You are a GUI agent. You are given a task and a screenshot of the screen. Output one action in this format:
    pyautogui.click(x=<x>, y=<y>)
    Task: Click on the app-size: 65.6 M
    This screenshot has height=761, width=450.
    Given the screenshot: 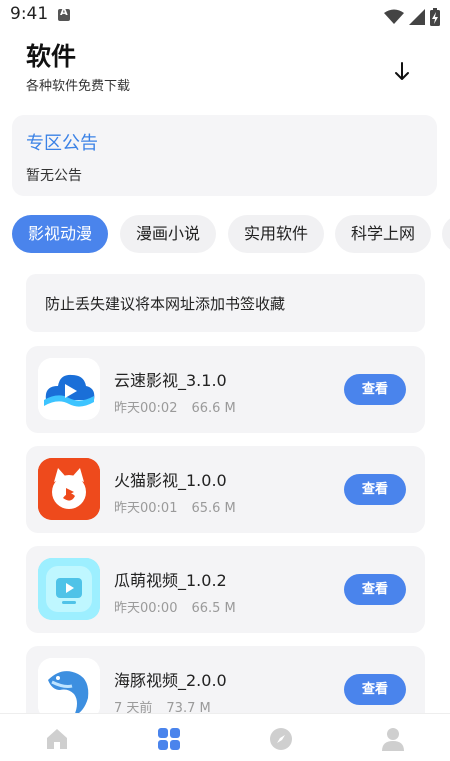 What is the action you would take?
    pyautogui.click(x=213, y=508)
    